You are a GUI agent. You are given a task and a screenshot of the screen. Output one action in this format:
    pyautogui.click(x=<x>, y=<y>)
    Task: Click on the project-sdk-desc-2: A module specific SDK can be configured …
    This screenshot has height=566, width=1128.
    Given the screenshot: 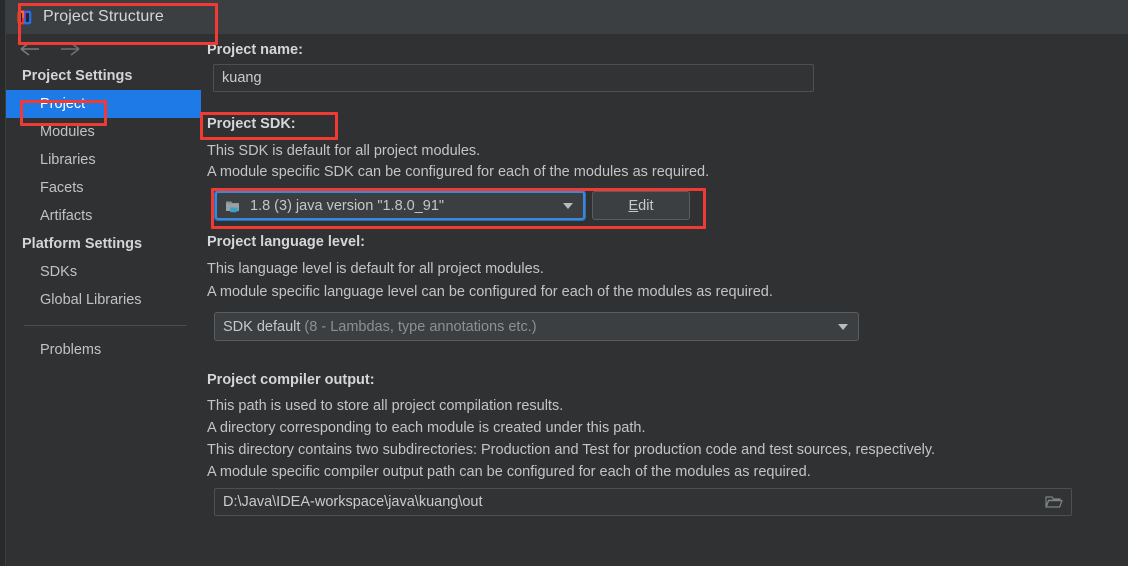 What is the action you would take?
    pyautogui.click(x=458, y=172)
    